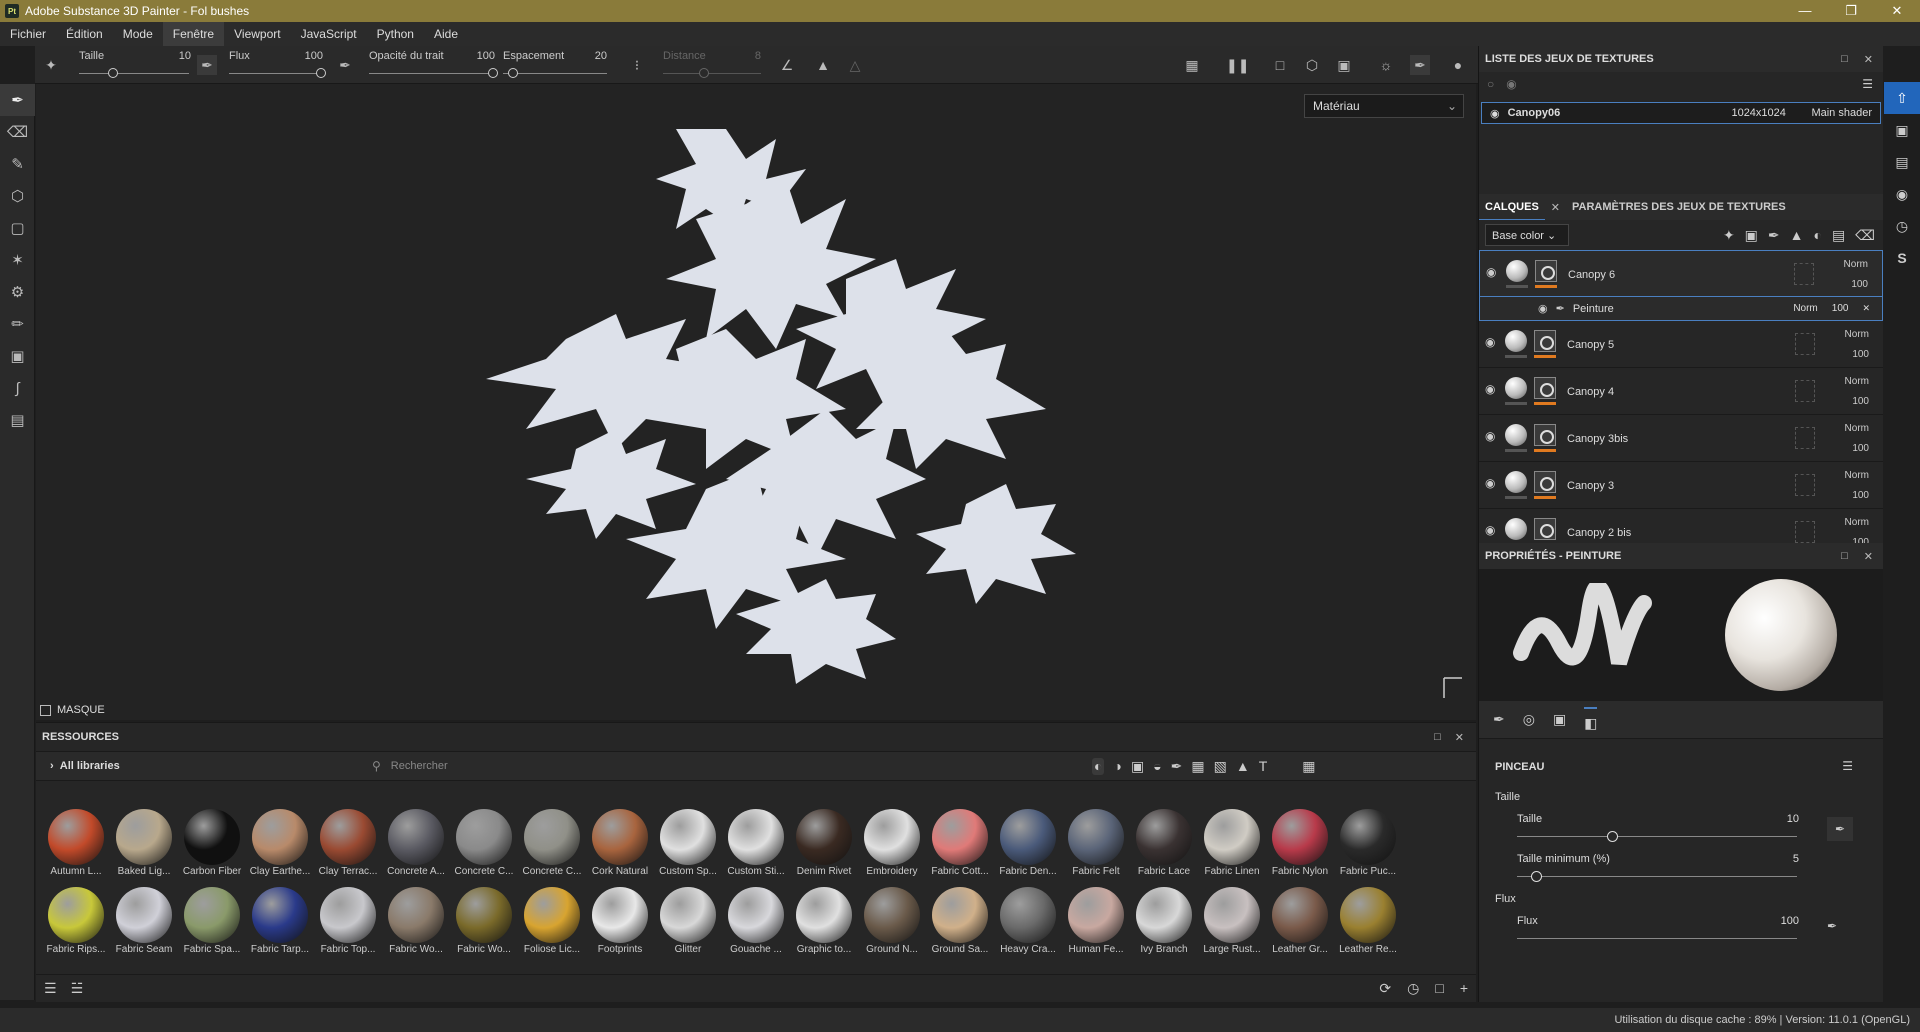  I want to click on viewer-settings-icon: ◉, so click(1902, 194).